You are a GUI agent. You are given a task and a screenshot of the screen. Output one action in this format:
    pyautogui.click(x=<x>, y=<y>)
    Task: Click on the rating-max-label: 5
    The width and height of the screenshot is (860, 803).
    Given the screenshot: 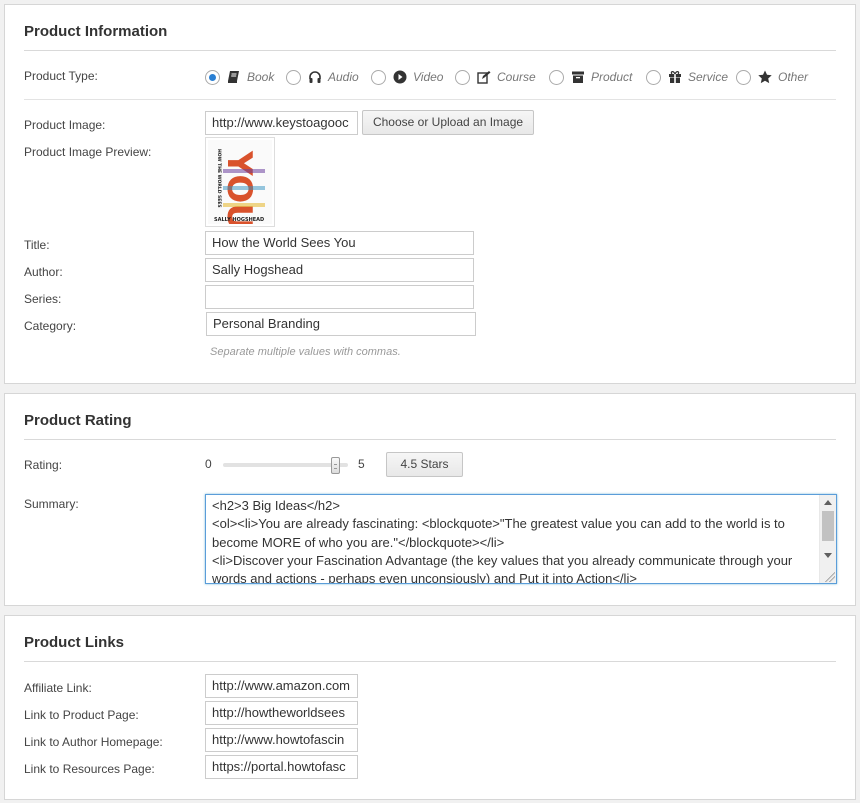 What is the action you would take?
    pyautogui.click(x=361, y=464)
    